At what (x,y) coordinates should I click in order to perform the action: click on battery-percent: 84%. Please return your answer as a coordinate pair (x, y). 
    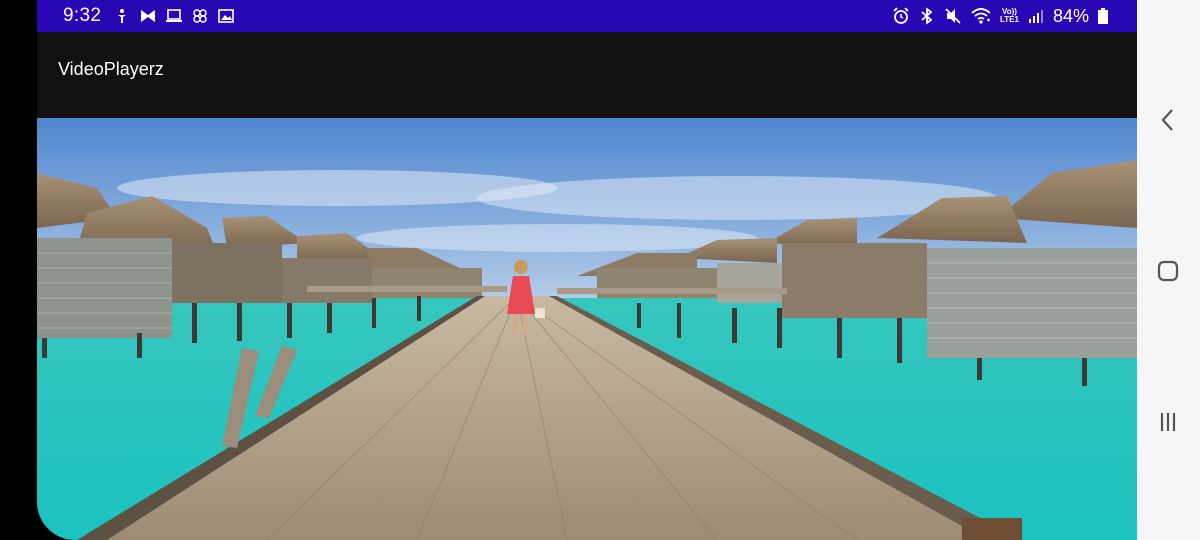
    Looking at the image, I should click on (1070, 15).